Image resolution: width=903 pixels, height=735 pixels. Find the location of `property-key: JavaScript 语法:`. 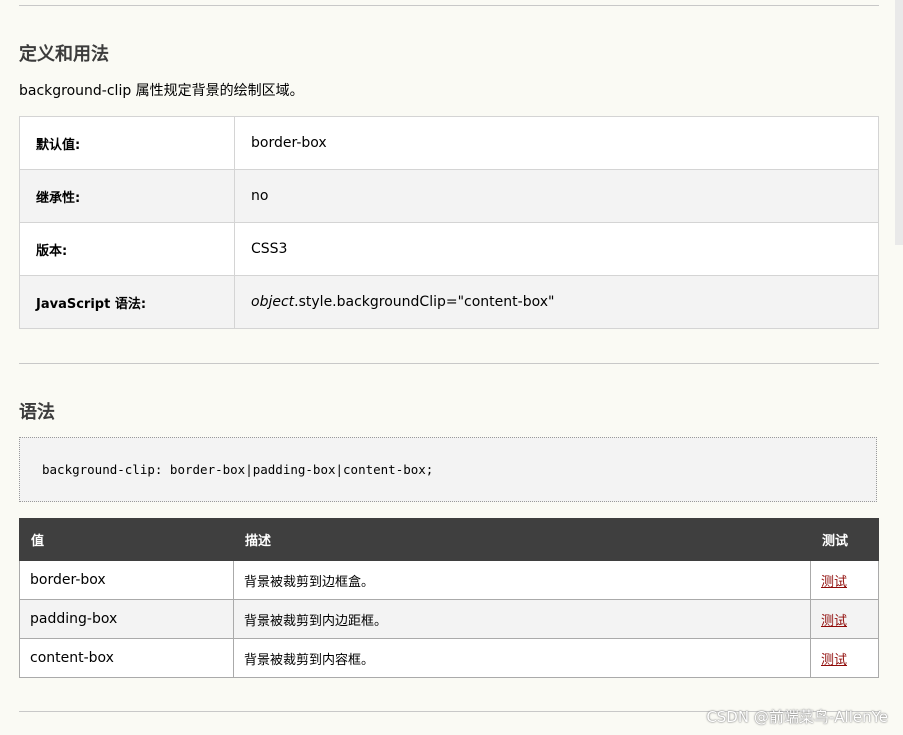

property-key: JavaScript 语法: is located at coordinates (127, 302).